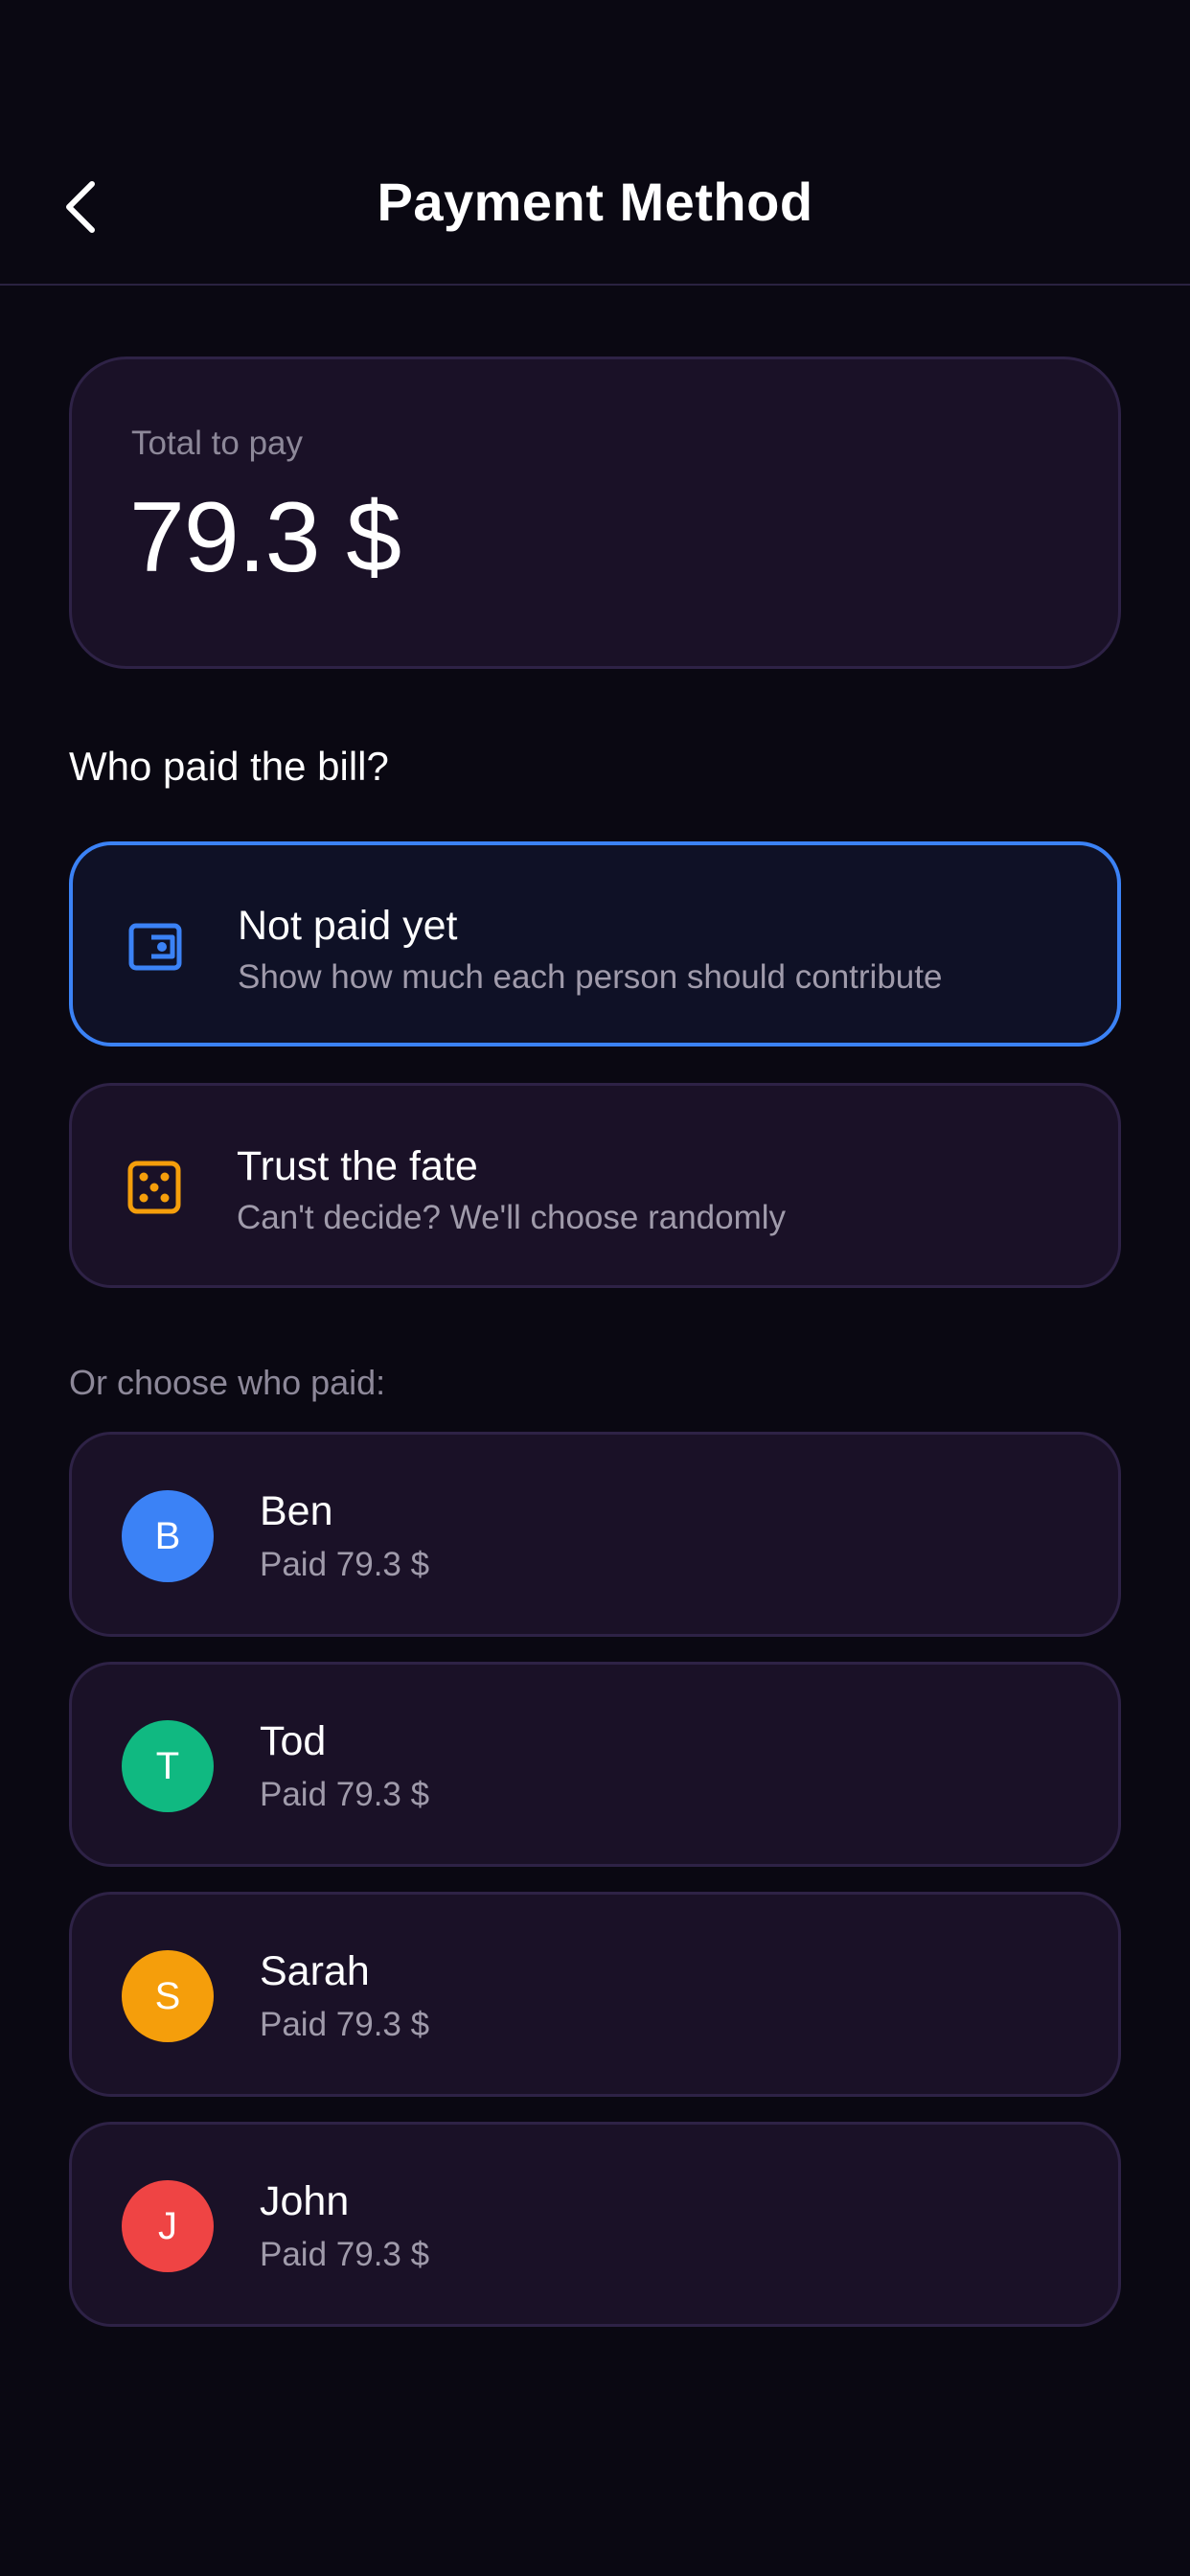 The height and width of the screenshot is (2576, 1190). I want to click on dice-icon, so click(154, 1187).